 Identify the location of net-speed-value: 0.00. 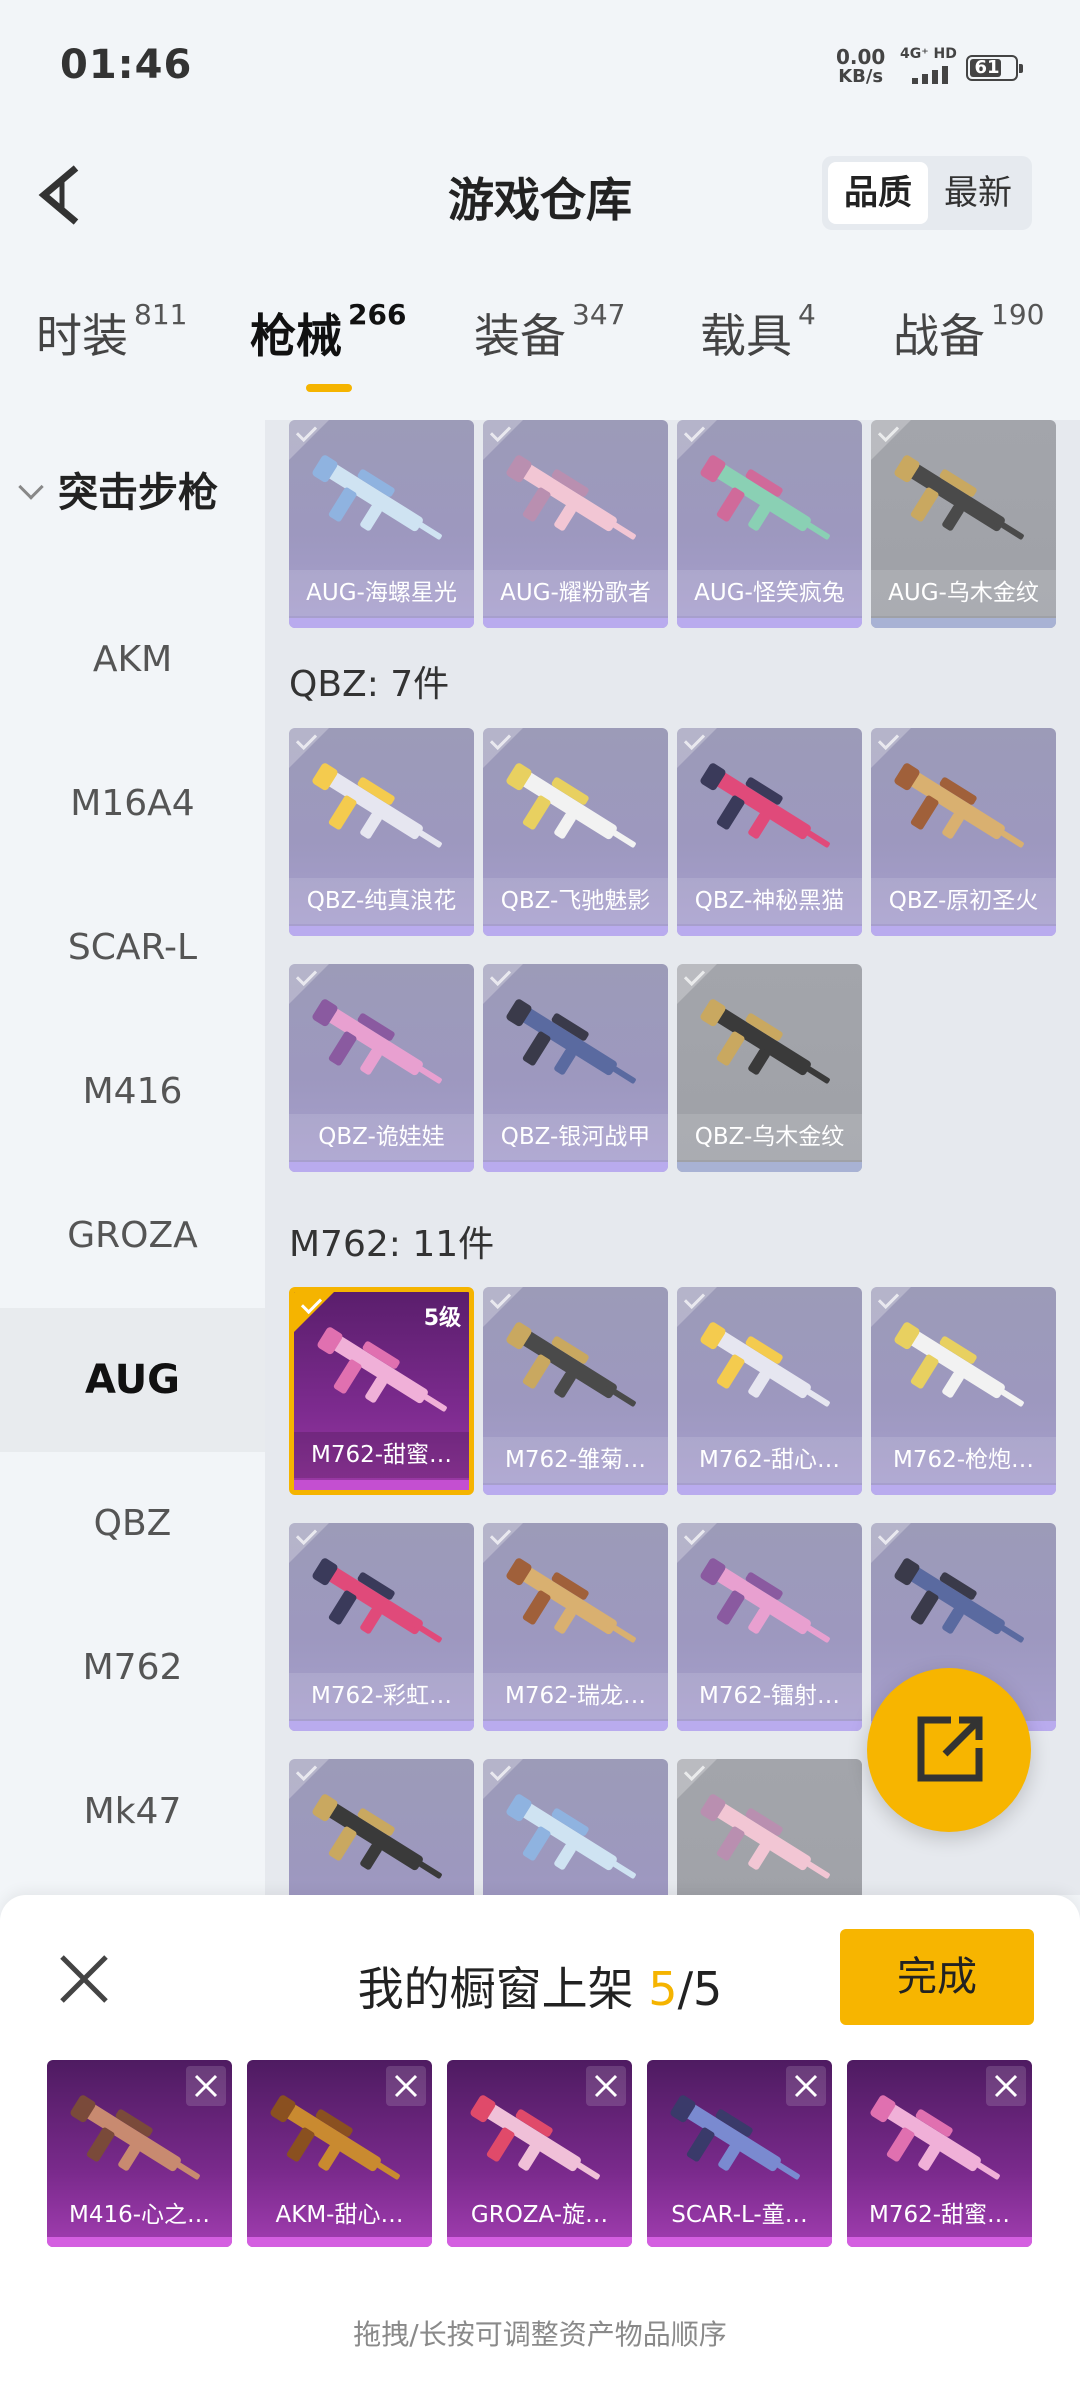
(861, 57).